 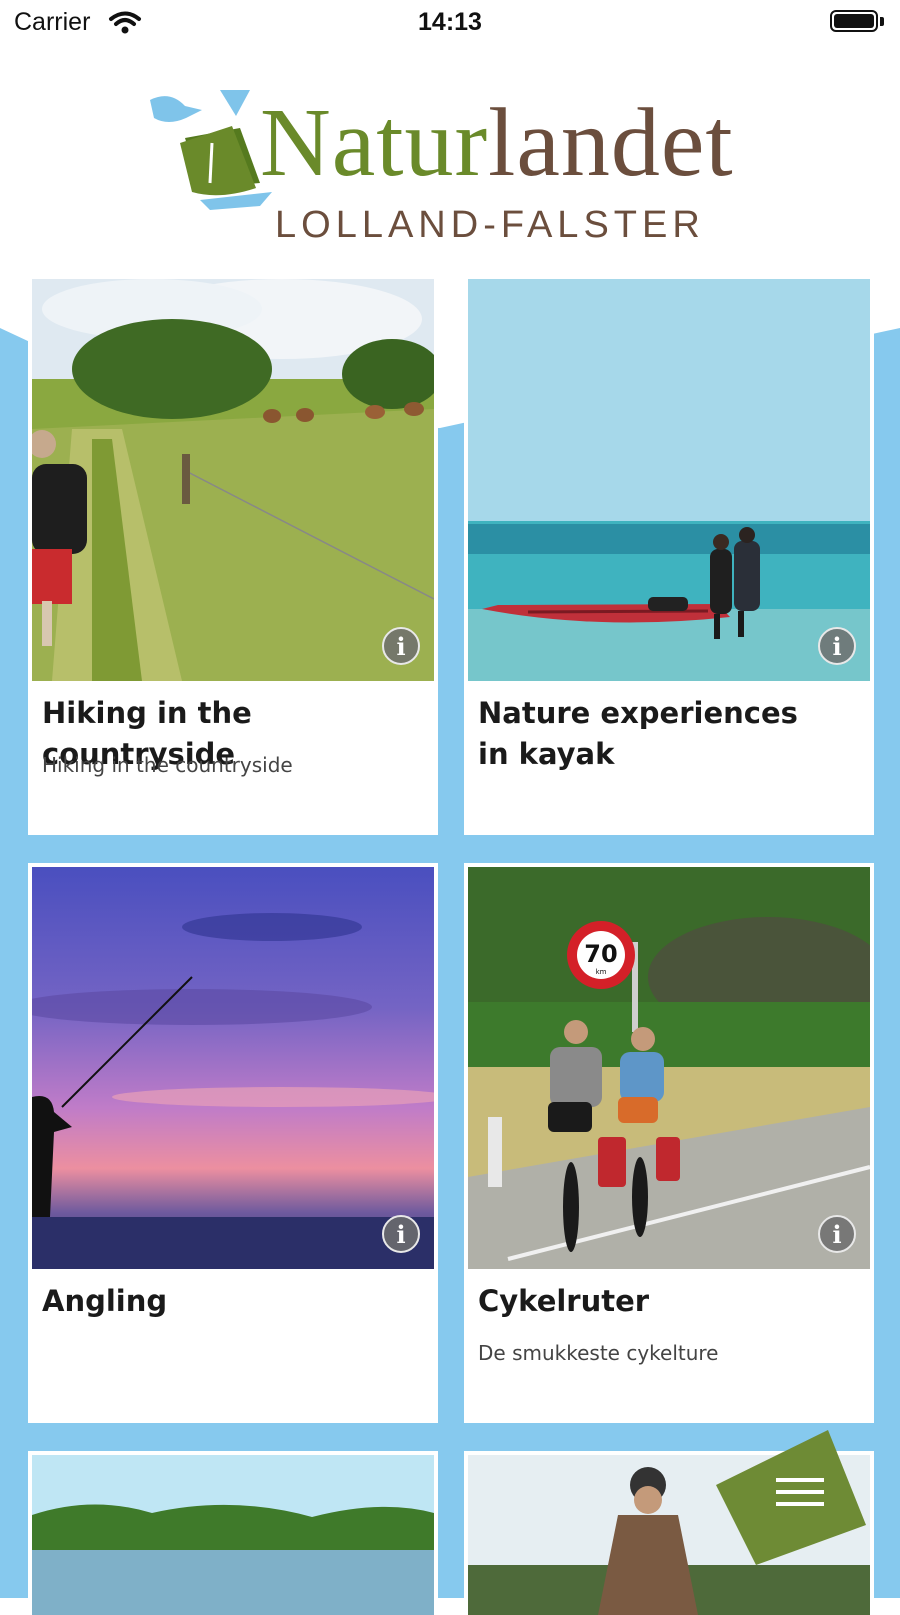 I want to click on battery-icon, so click(x=858, y=23).